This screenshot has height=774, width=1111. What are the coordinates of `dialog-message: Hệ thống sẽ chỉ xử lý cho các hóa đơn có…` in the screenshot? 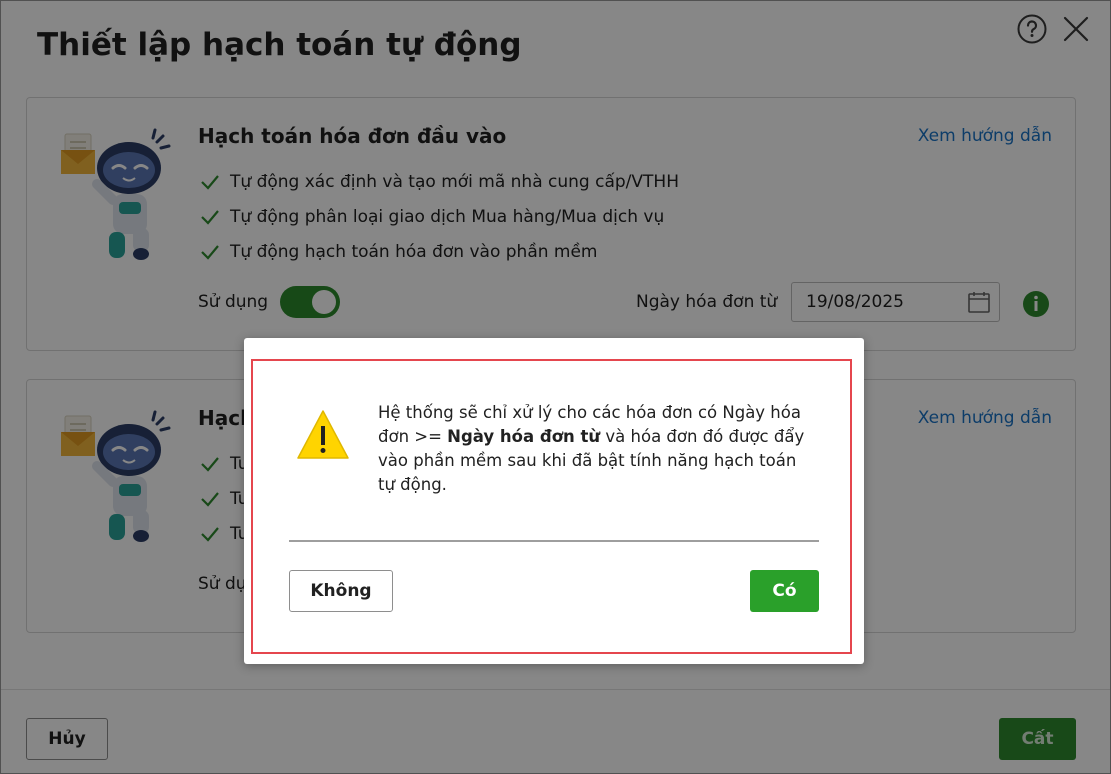 It's located at (598, 449).